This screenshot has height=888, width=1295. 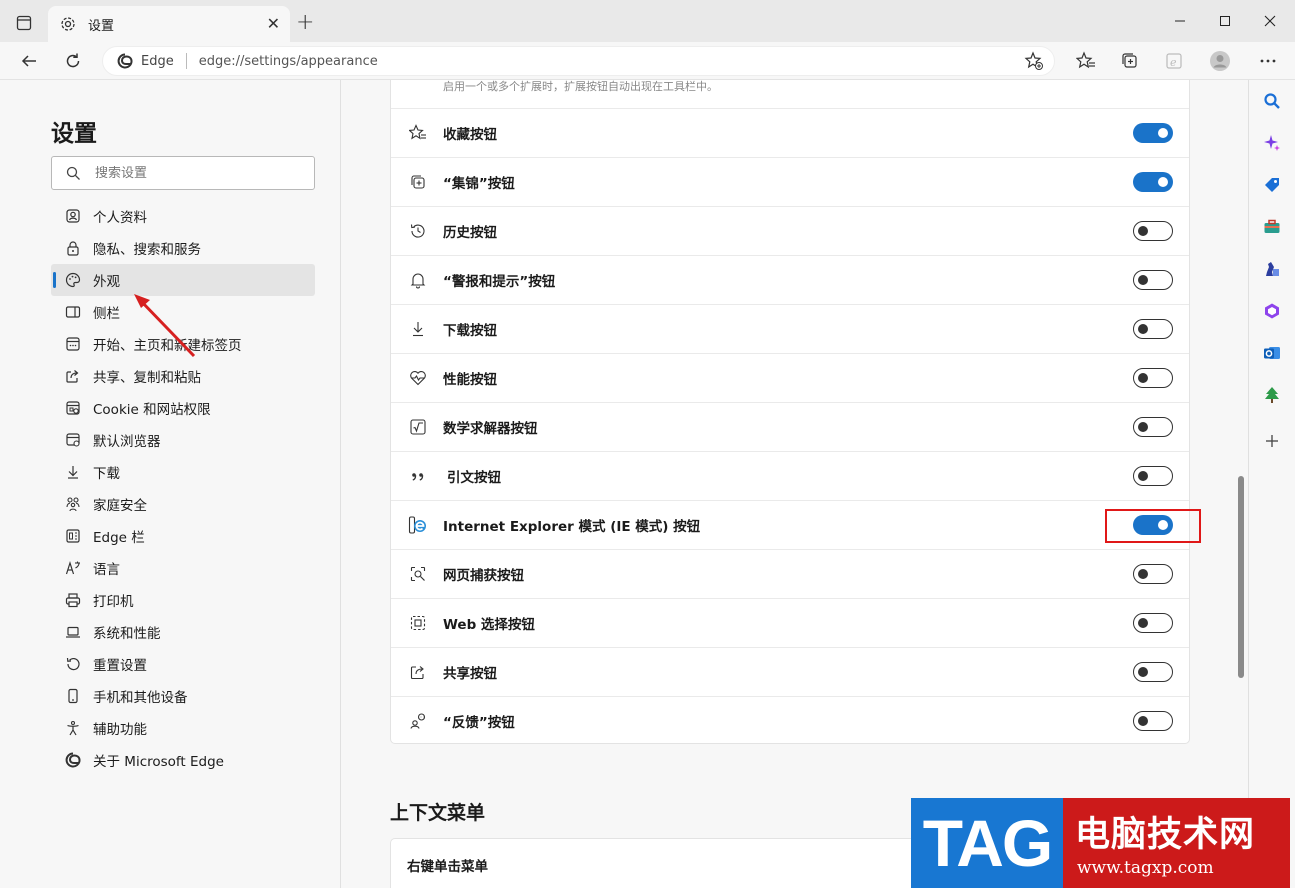 I want to click on setting-row: “警报和提示”按钮, so click(x=790, y=279).